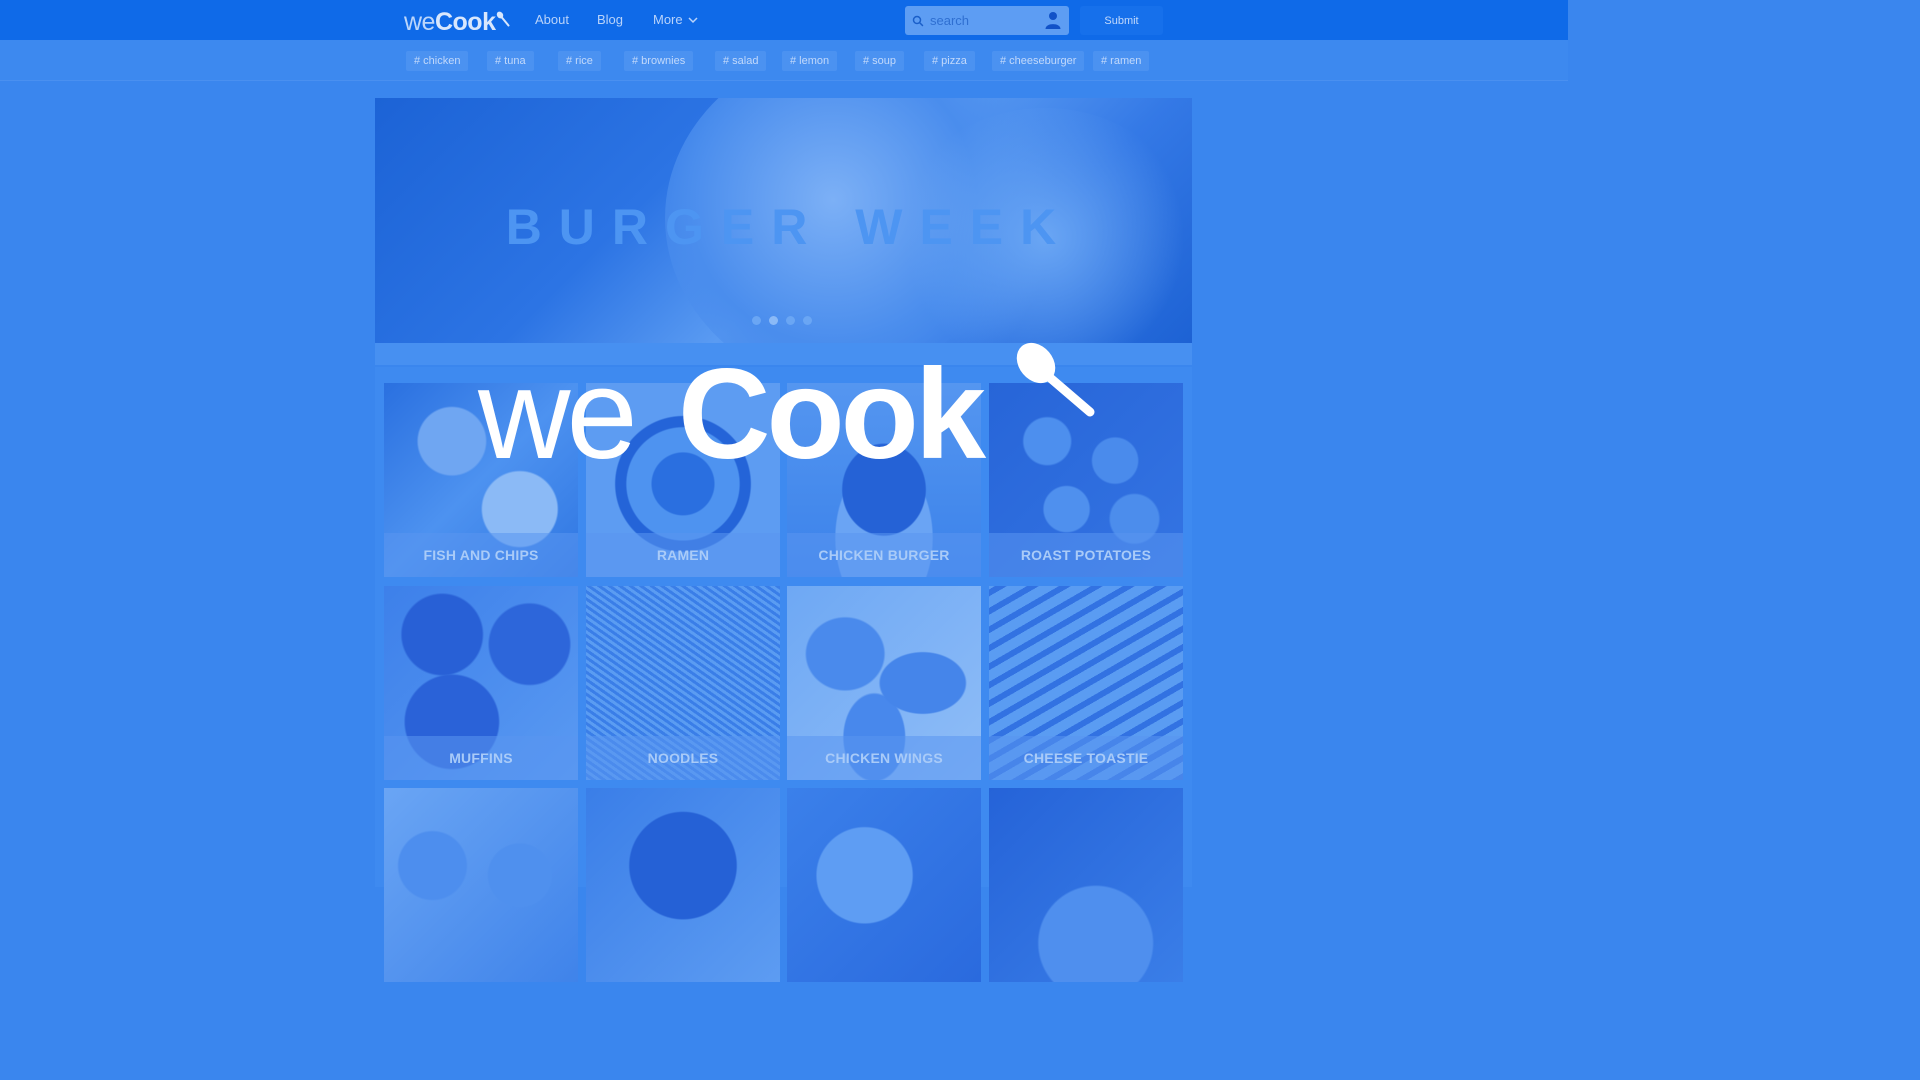 Image resolution: width=1920 pixels, height=1080 pixels. Describe the element at coordinates (918, 20) in the screenshot. I see `search-icon` at that location.